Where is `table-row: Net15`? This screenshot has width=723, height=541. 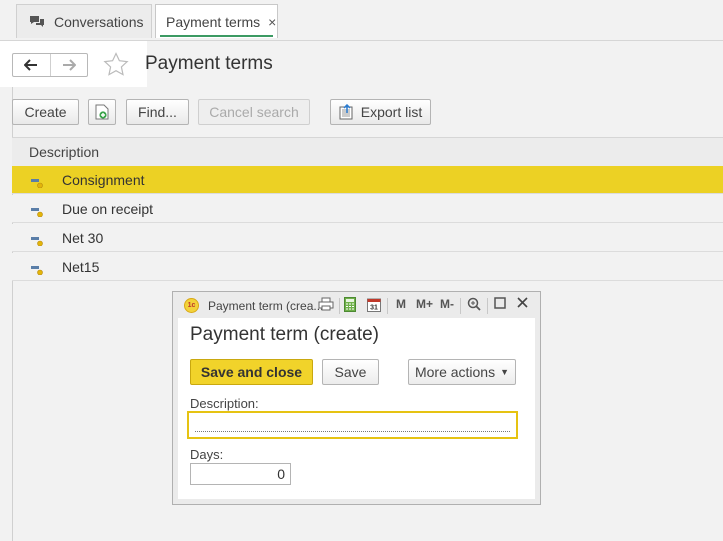
table-row: Net15 is located at coordinates (367, 267).